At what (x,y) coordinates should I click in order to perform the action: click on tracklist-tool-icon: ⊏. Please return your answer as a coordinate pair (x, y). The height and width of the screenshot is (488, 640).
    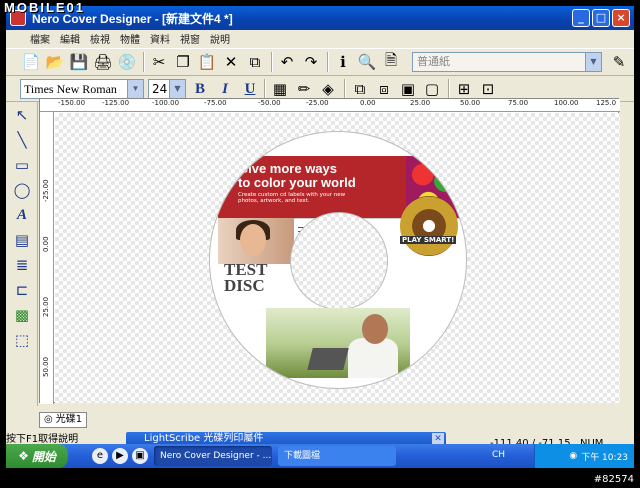
    Looking at the image, I should click on (22, 290).